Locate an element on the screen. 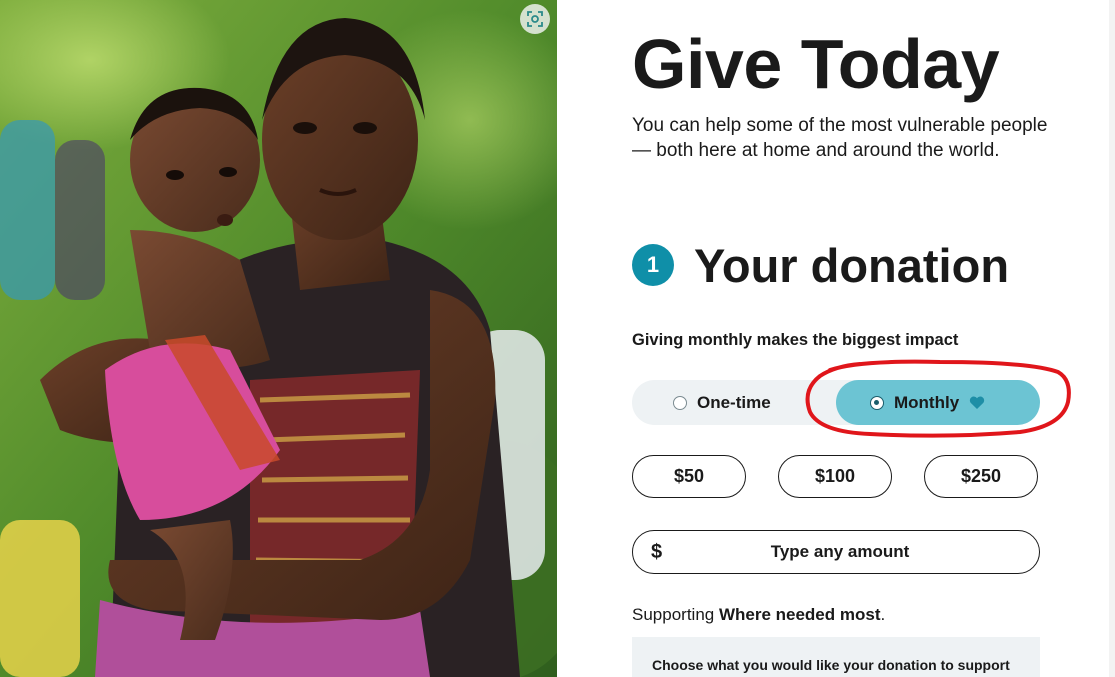  supporting-prefix: Supporting is located at coordinates (675, 614).